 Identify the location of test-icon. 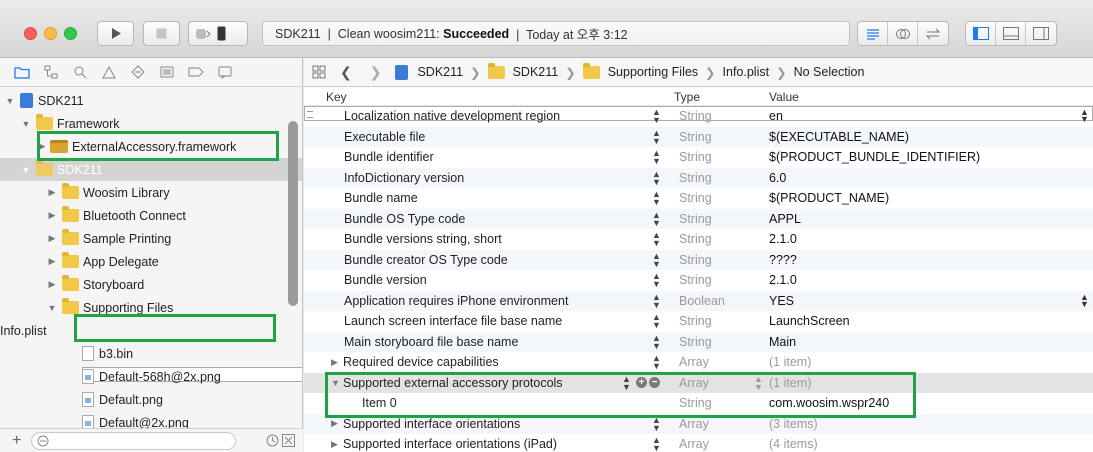
(138, 72).